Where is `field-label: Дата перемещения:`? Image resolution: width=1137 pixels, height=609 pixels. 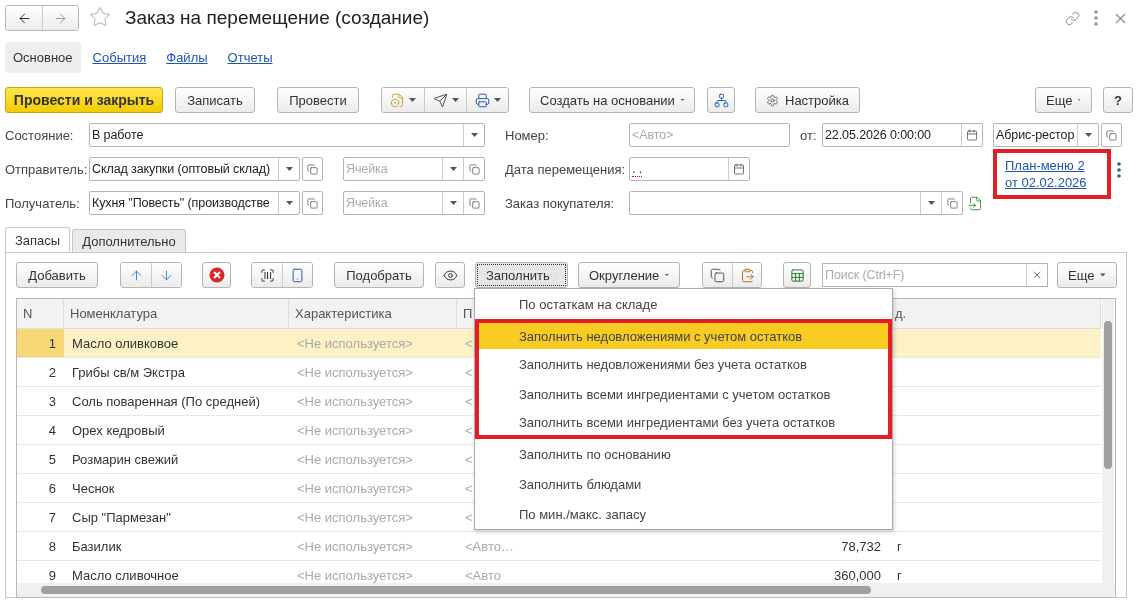 field-label: Дата перемещения: is located at coordinates (566, 169).